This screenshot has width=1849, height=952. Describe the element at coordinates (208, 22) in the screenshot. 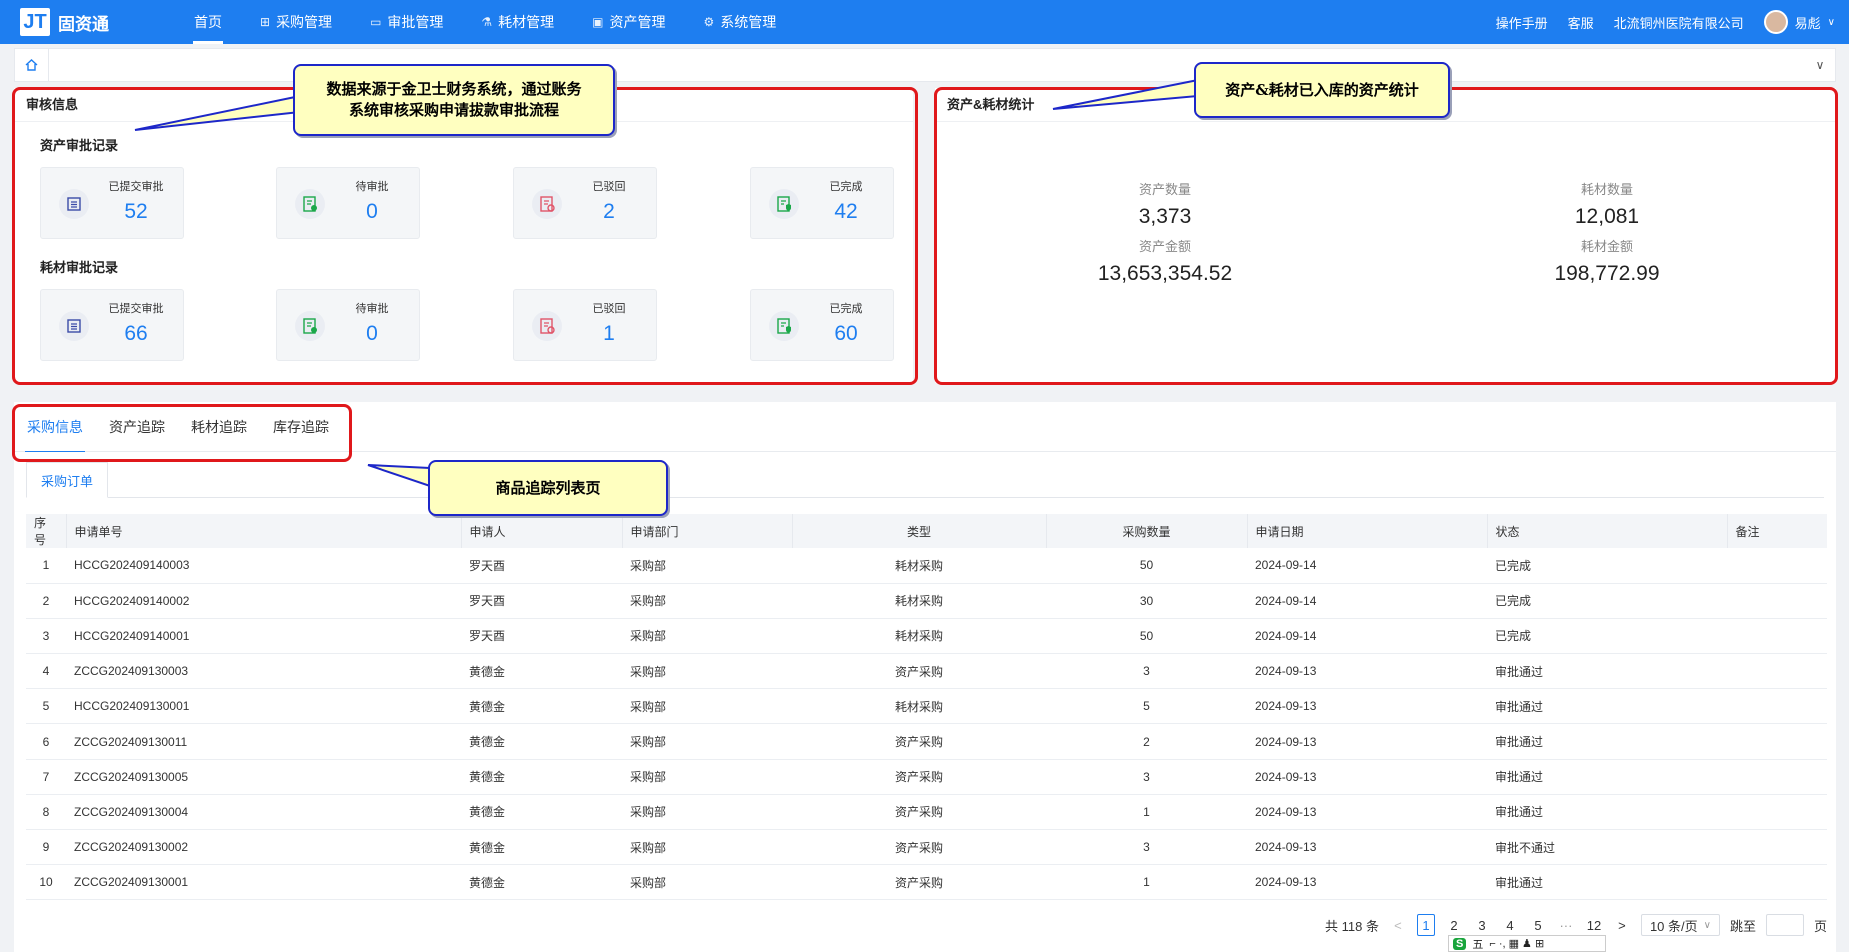

I see `nav-item-home: 首页` at that location.